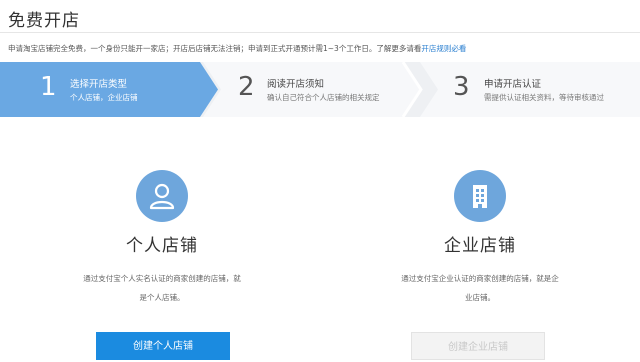 The height and width of the screenshot is (362, 640). Describe the element at coordinates (162, 196) in the screenshot. I see `person-icon` at that location.